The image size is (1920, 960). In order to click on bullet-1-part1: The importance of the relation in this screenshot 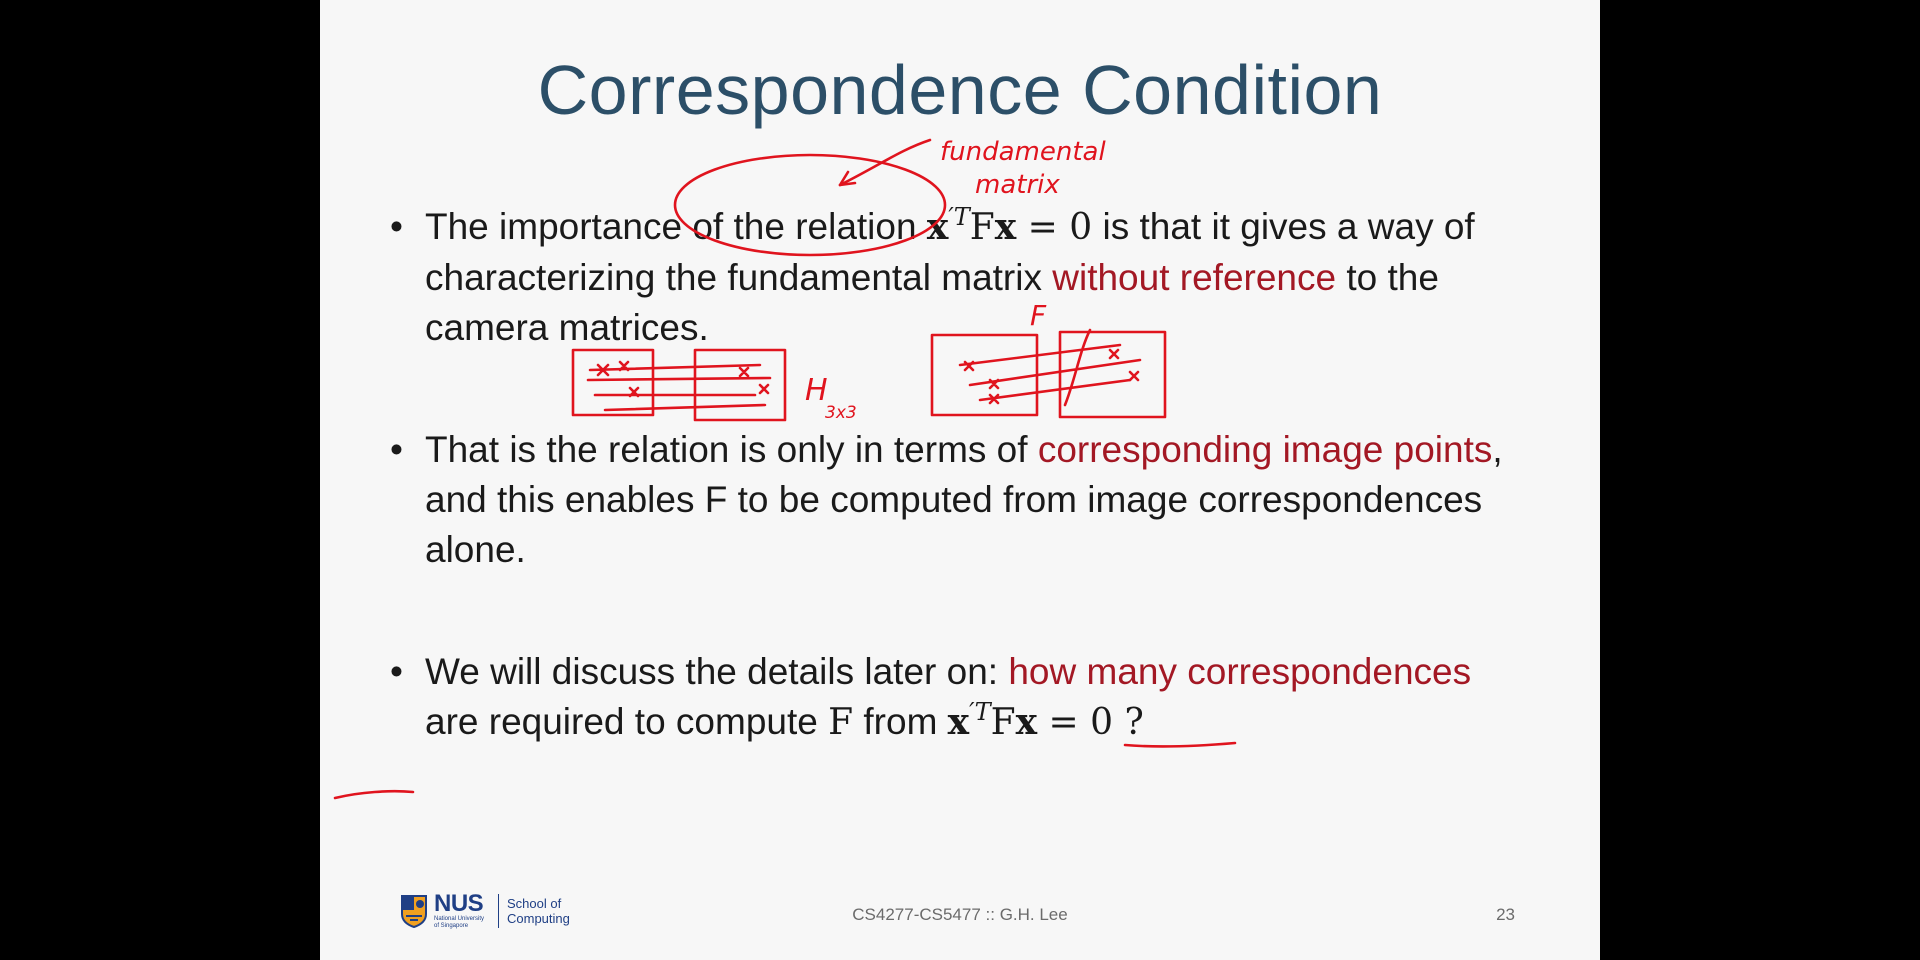, I will do `click(676, 226)`.